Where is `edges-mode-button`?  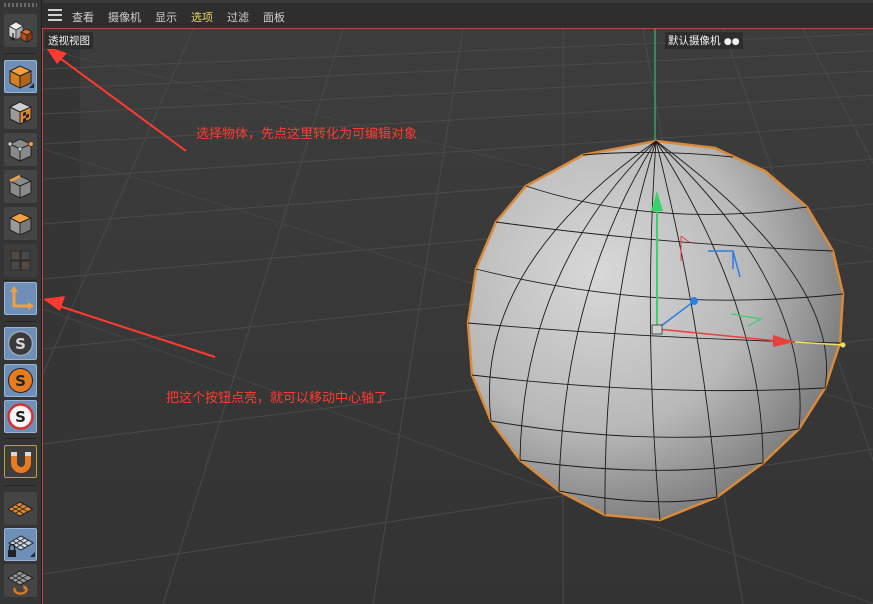 edges-mode-button is located at coordinates (20, 186).